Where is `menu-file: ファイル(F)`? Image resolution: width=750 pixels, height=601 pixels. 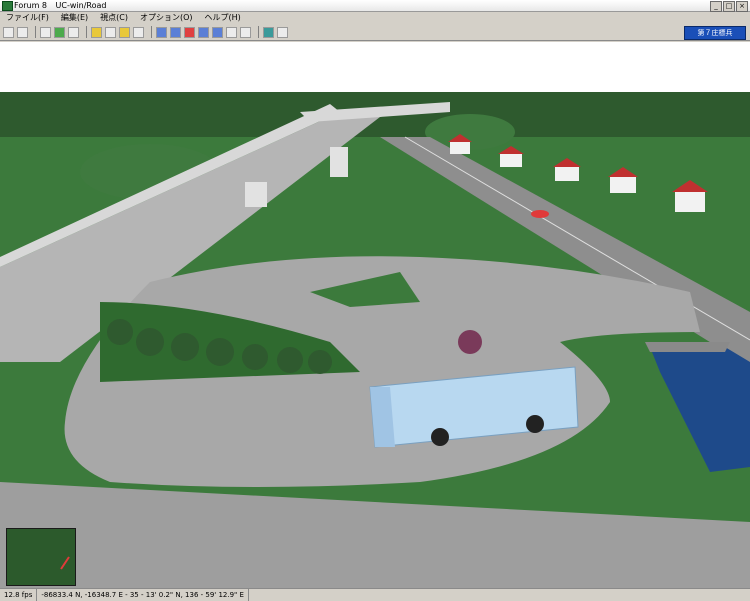
menu-file: ファイル(F) is located at coordinates (27, 17).